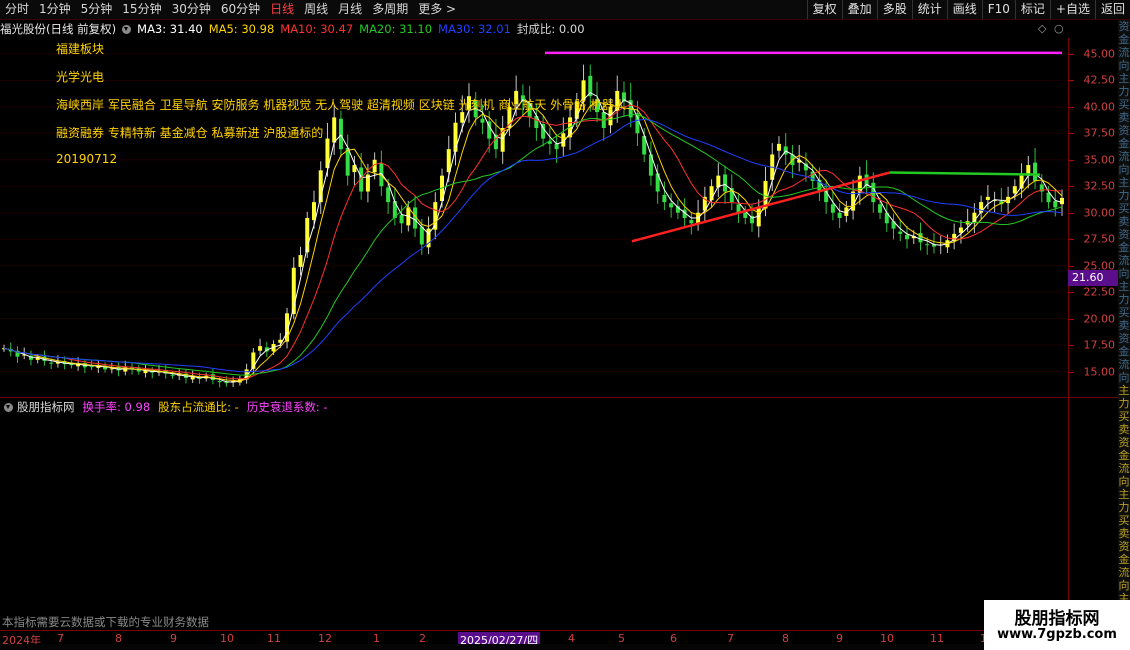 This screenshot has width=1130, height=650. I want to click on period-tab: 多周期, so click(390, 9).